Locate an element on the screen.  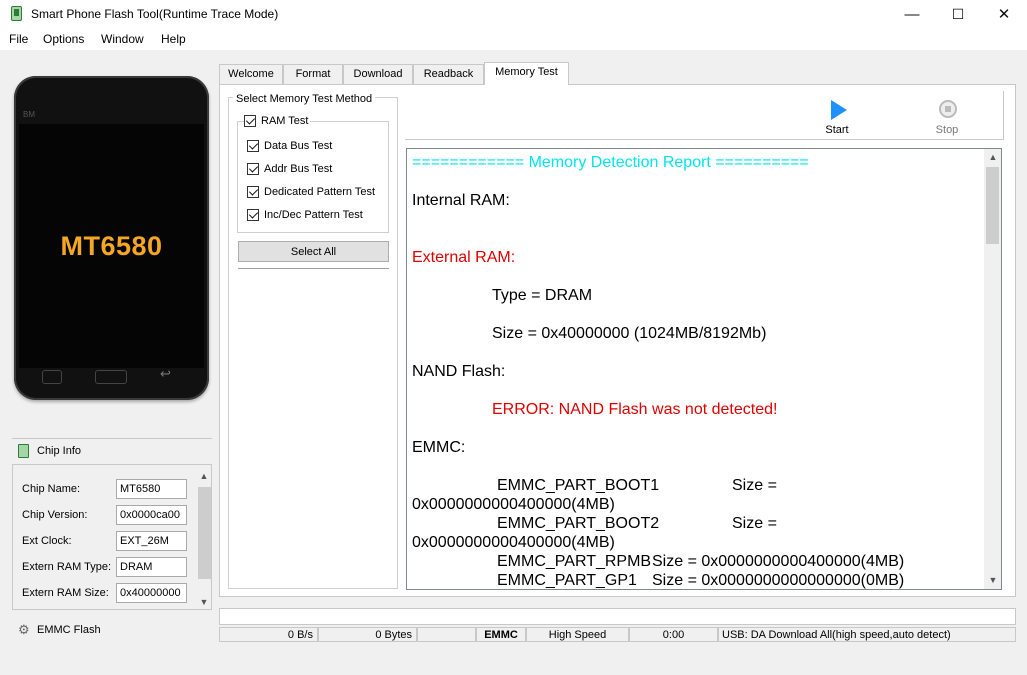
report-gp1-size: Size = 0x0000000000000000(0MB) is located at coordinates (778, 580).